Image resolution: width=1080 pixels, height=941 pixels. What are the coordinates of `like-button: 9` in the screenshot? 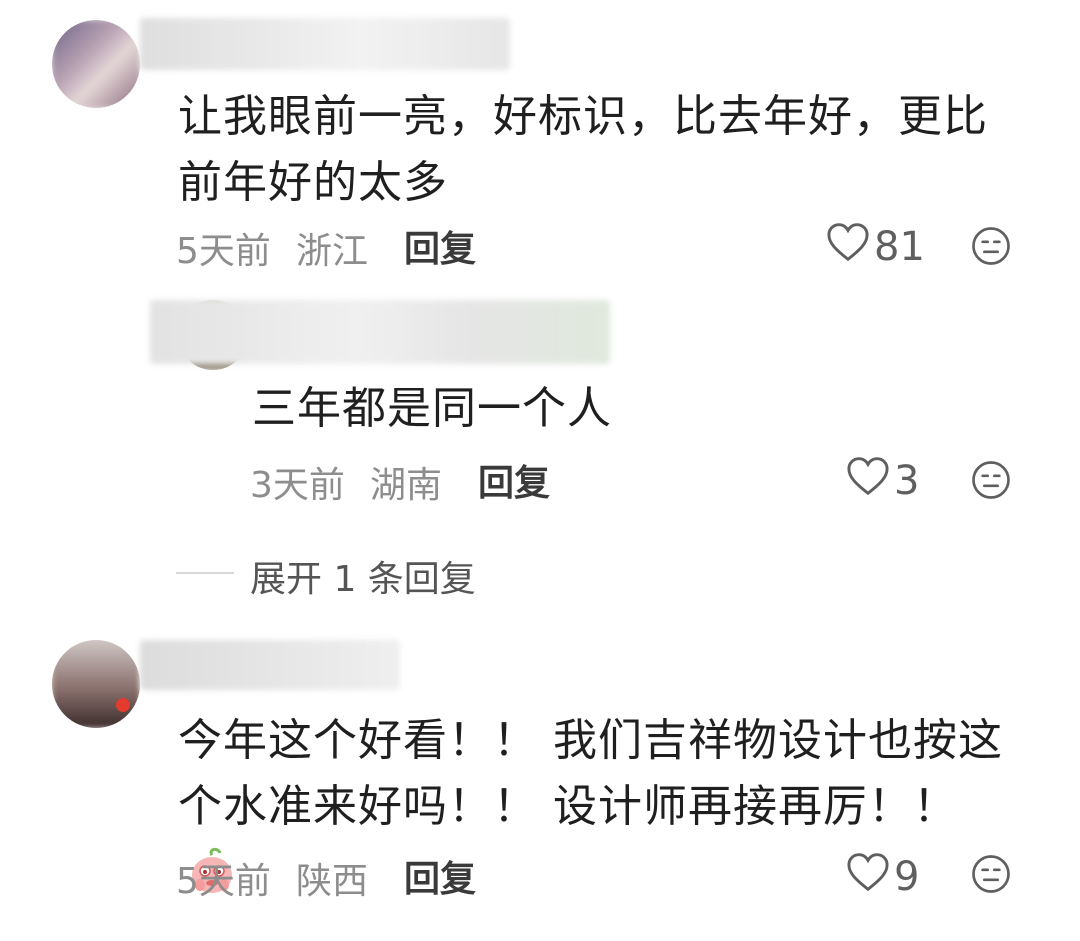 It's located at (882, 877).